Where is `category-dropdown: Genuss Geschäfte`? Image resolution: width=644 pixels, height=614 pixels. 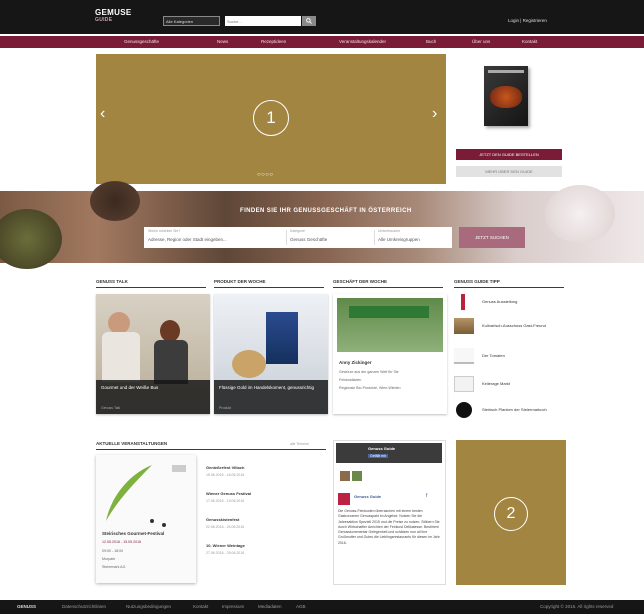 category-dropdown: Genuss Geschäfte is located at coordinates (308, 239).